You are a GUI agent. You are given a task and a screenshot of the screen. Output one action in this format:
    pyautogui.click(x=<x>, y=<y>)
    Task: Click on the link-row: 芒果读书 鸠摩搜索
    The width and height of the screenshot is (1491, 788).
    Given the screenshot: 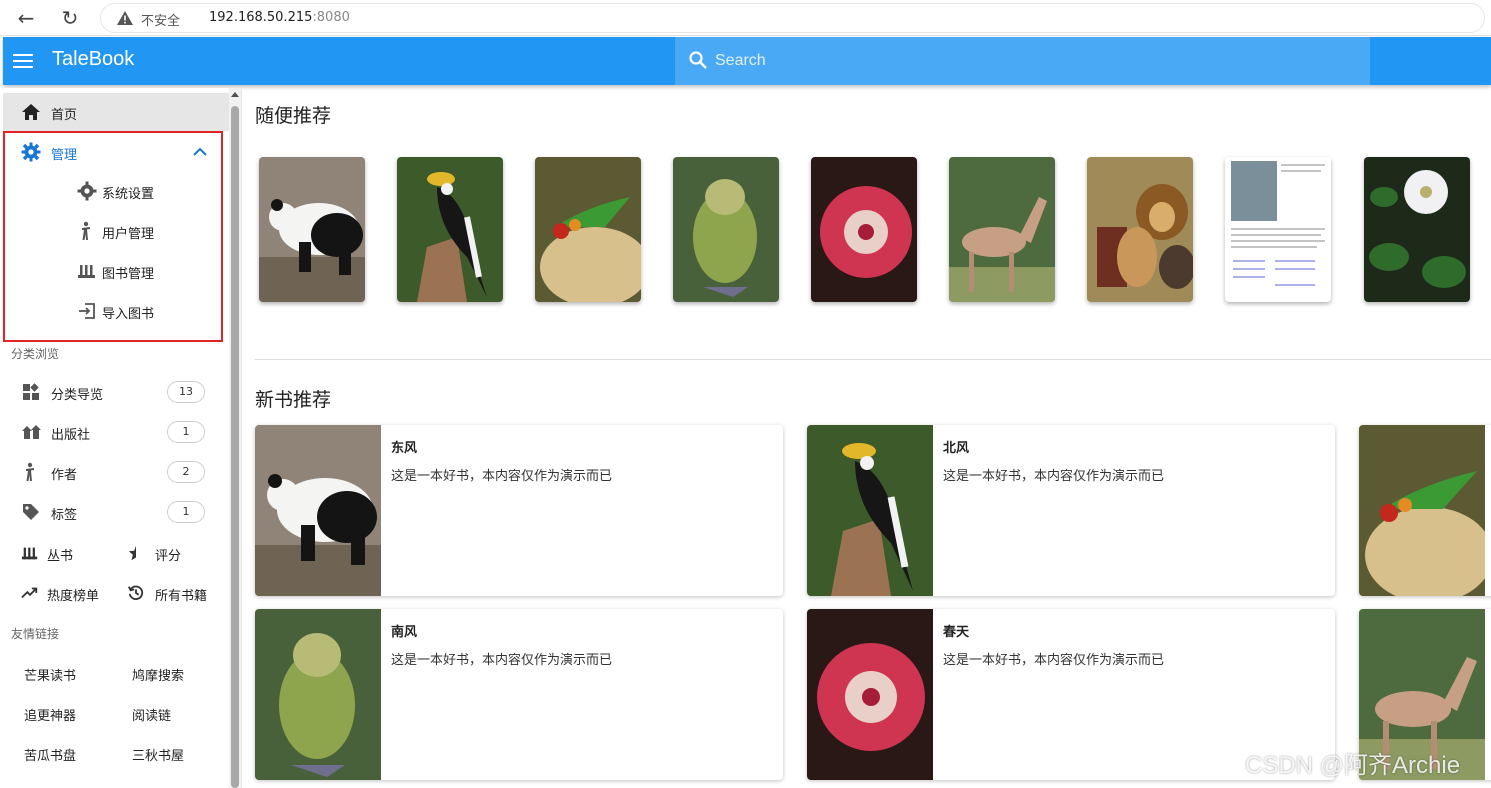 What is the action you would take?
    pyautogui.click(x=116, y=673)
    